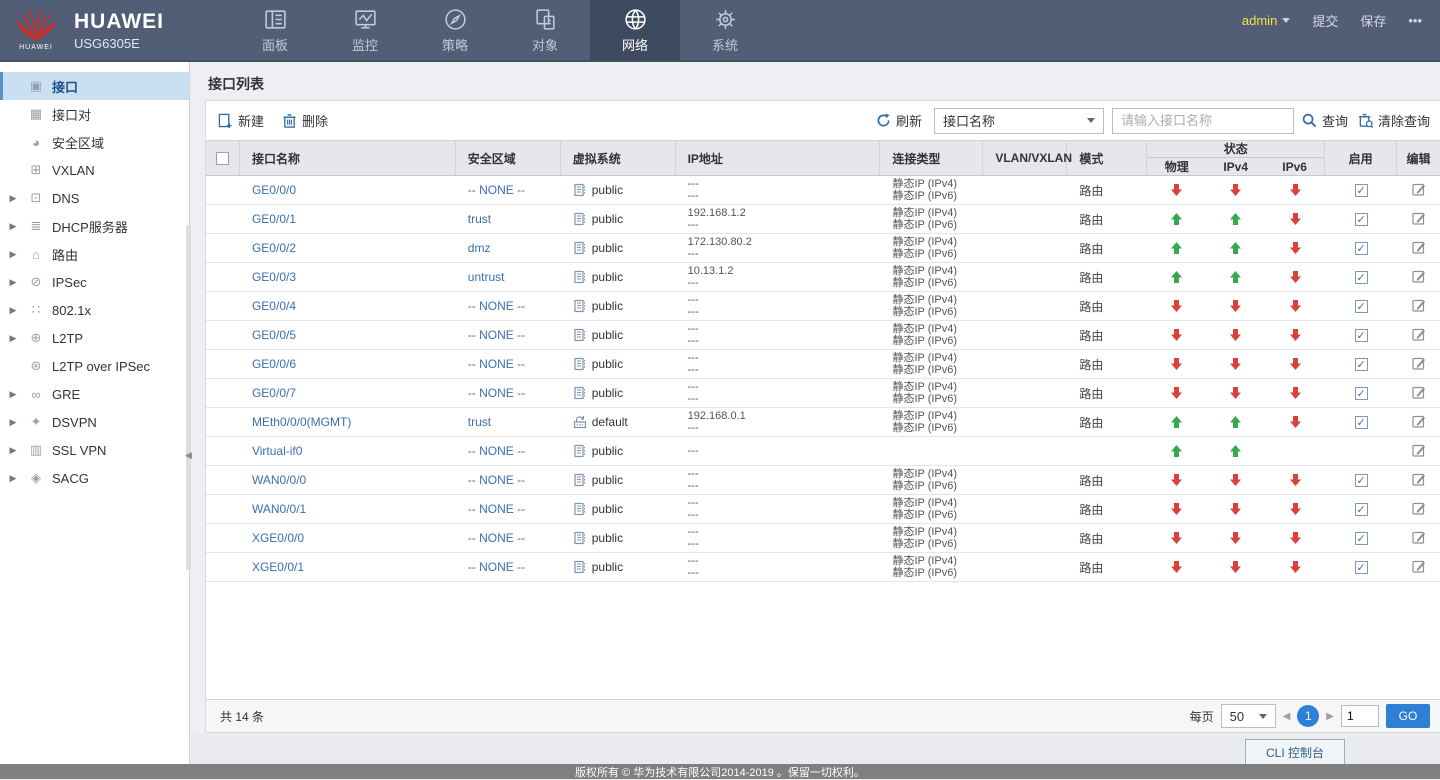 The image size is (1440, 780). Describe the element at coordinates (1176, 422) in the screenshot. I see `physical-status` at that location.